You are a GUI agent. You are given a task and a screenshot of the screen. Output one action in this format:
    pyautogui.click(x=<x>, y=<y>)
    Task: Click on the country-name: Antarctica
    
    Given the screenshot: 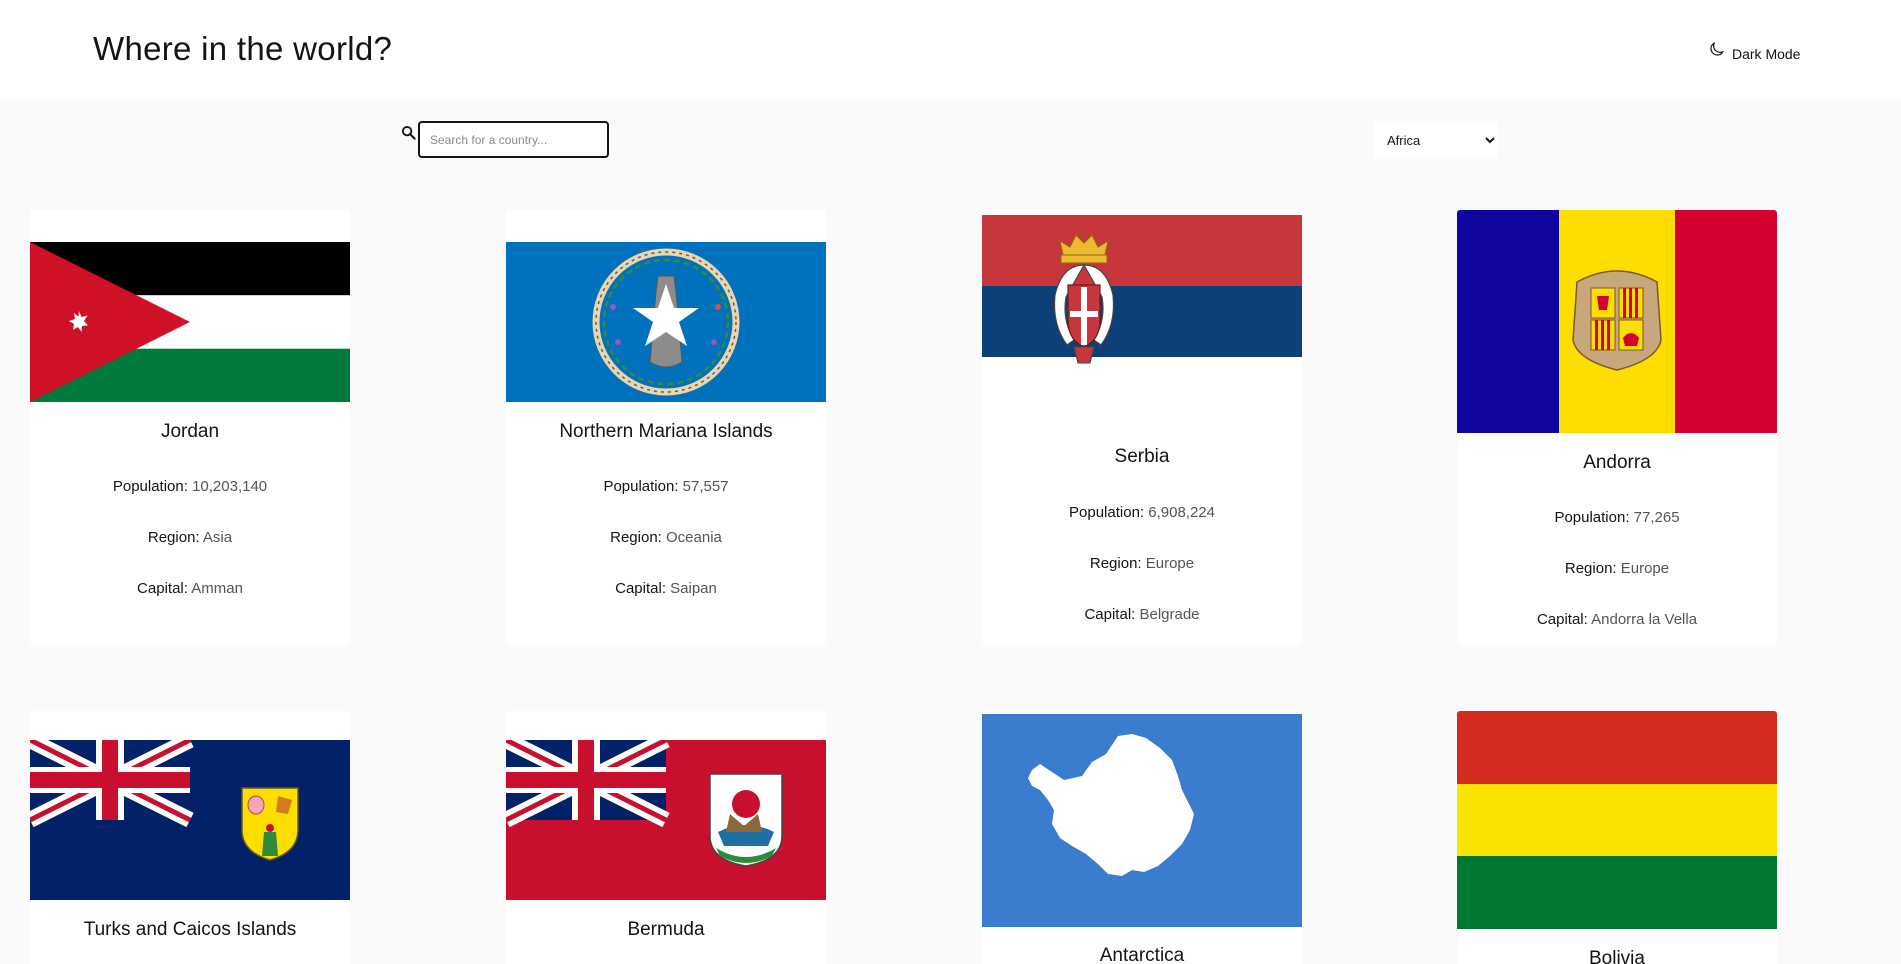 What is the action you would take?
    pyautogui.click(x=1142, y=954)
    